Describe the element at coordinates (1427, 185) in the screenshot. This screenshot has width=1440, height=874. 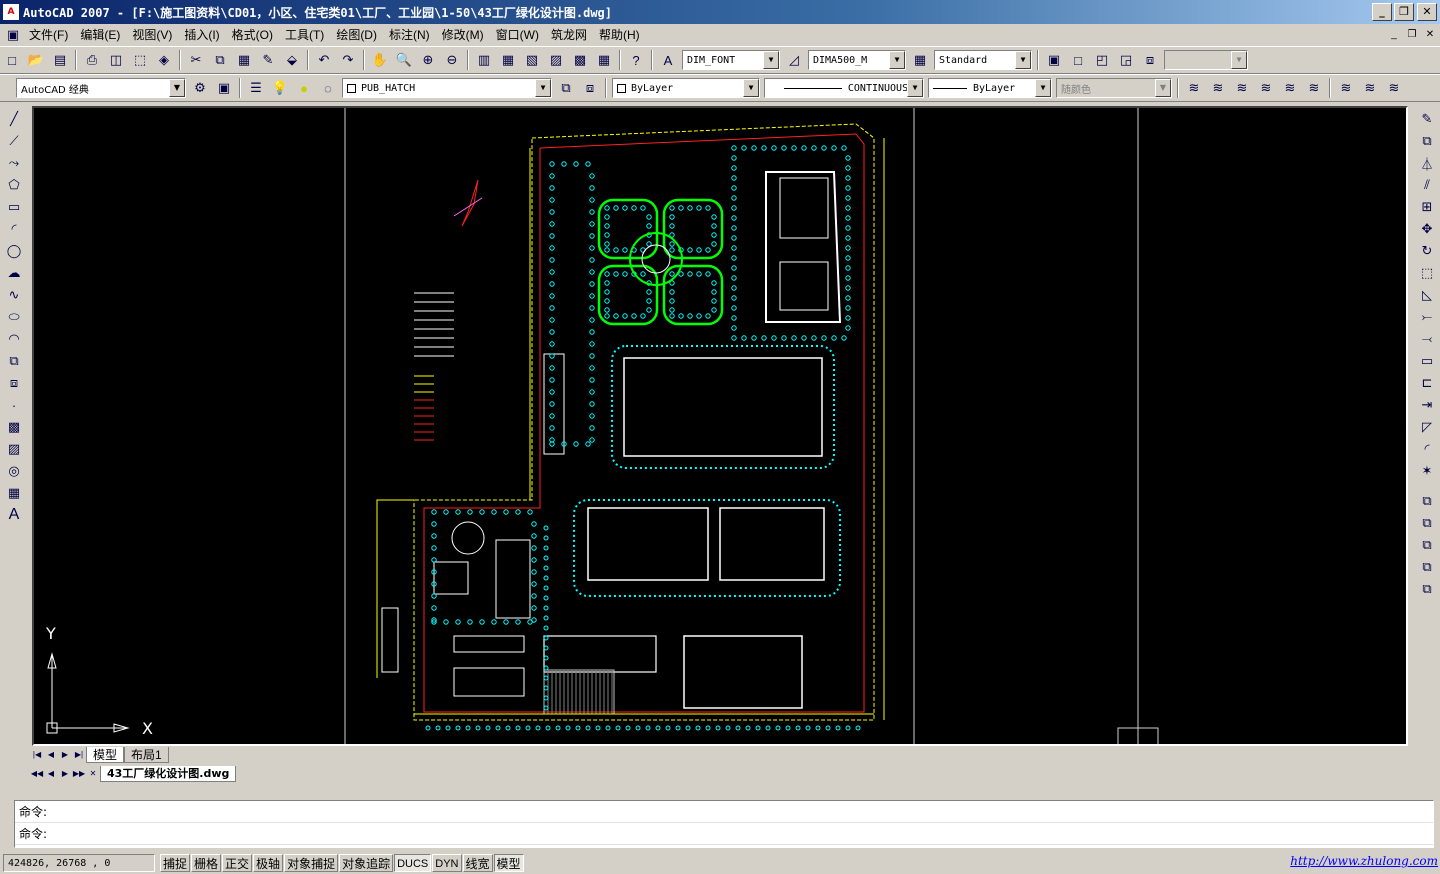
I see `offset-icon: ⫽` at that location.